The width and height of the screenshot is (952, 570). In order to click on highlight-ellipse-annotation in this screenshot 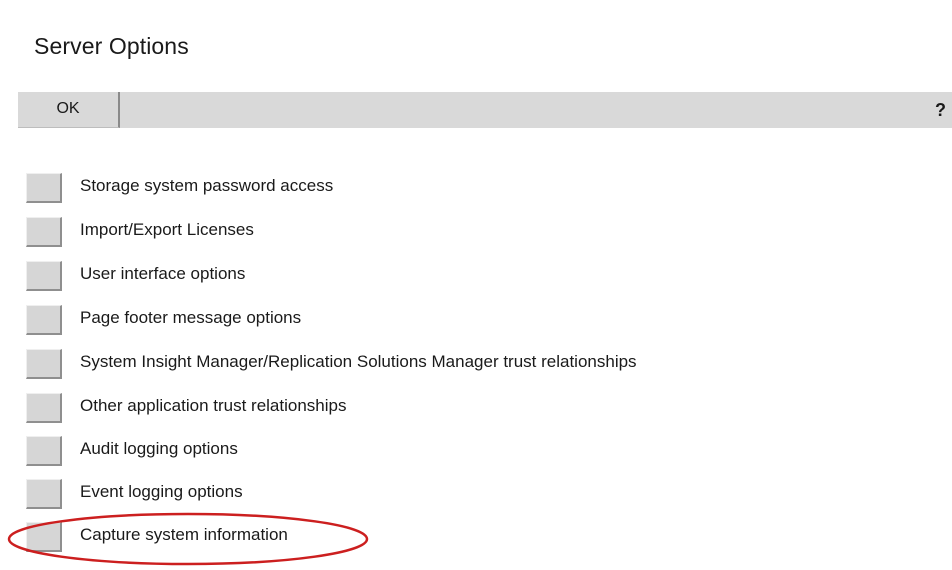, I will do `click(188, 539)`.